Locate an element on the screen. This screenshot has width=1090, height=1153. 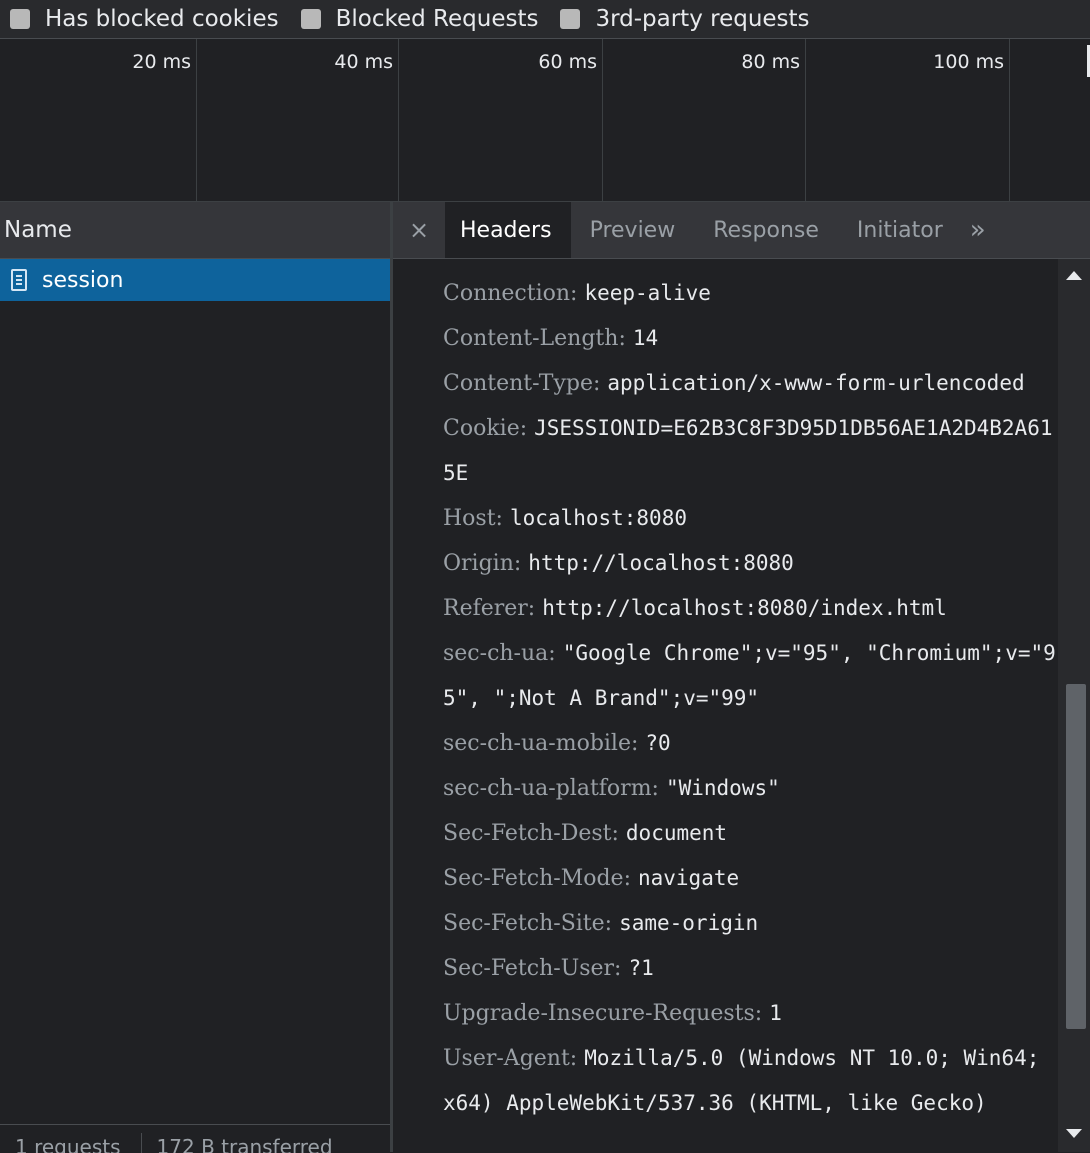
header-value: 1 is located at coordinates (775, 1013).